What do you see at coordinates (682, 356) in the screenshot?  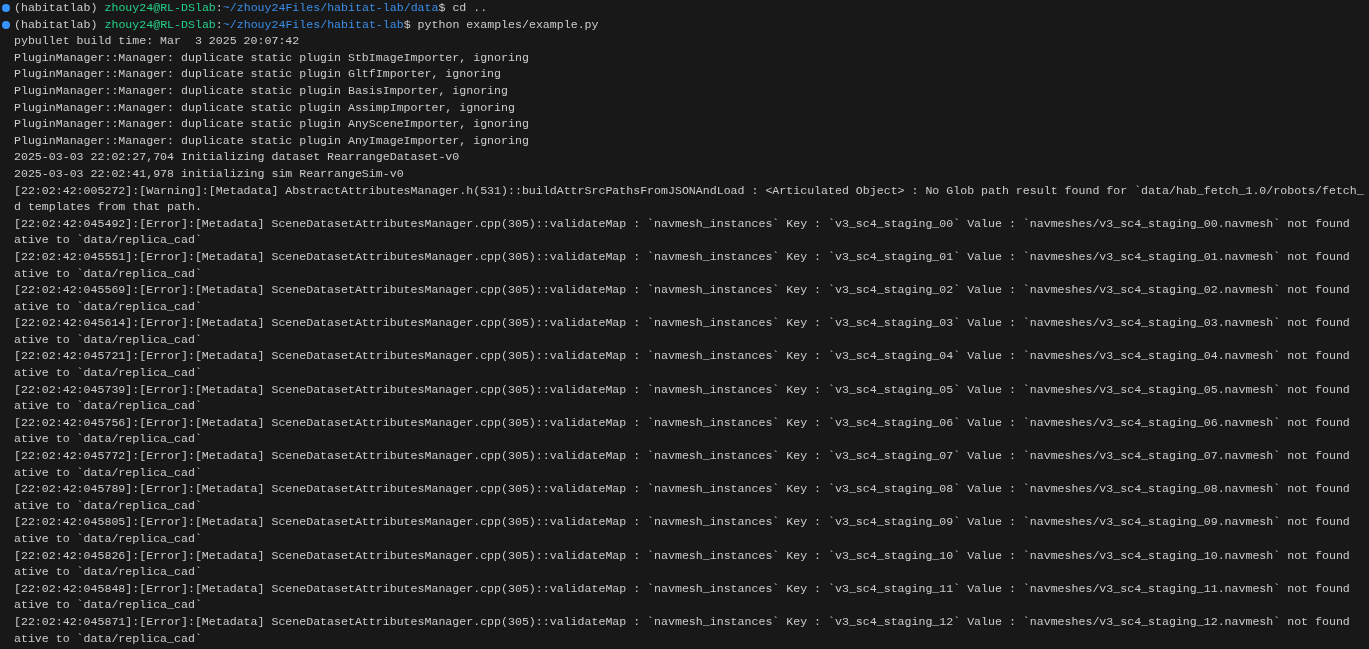 I see `log-line: [22:02:42:045721]:[Error]:[Metadata] SceneDatasetAttributesManager.cpp(305)::validateMap : `navmesh_instances` Key : `v3_sc4_staging_04` Value : `navmeshes/v3_sc4_staging_04.navmesh` not found` at bounding box center [682, 356].